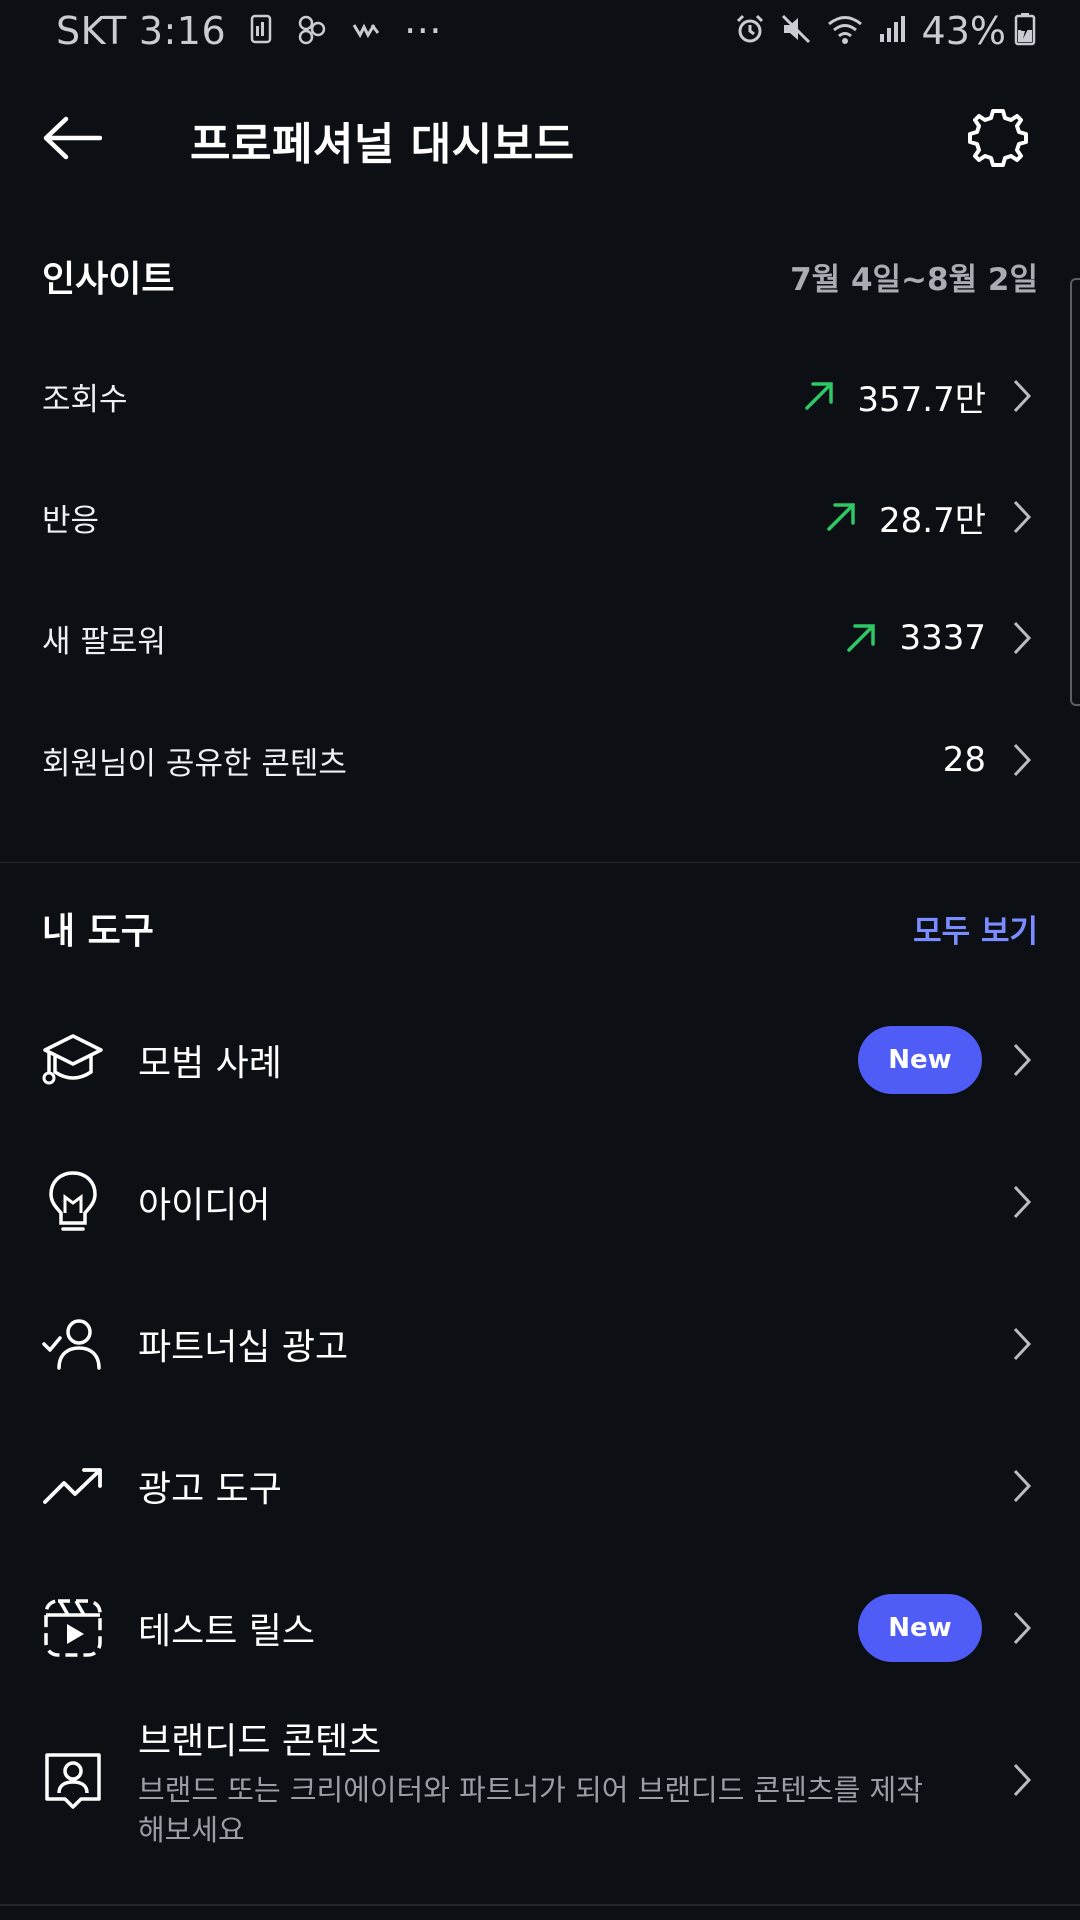 The height and width of the screenshot is (1920, 1080). What do you see at coordinates (367, 31) in the screenshot?
I see `app-logo-icon` at bounding box center [367, 31].